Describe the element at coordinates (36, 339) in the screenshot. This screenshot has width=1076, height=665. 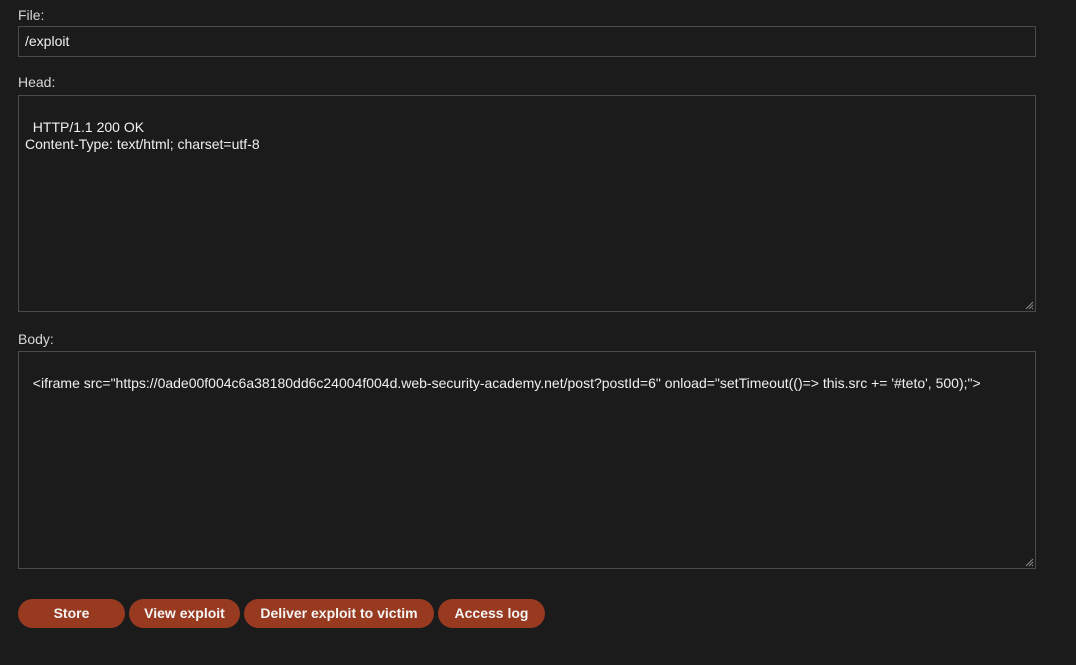
I see `body-label: Body:` at that location.